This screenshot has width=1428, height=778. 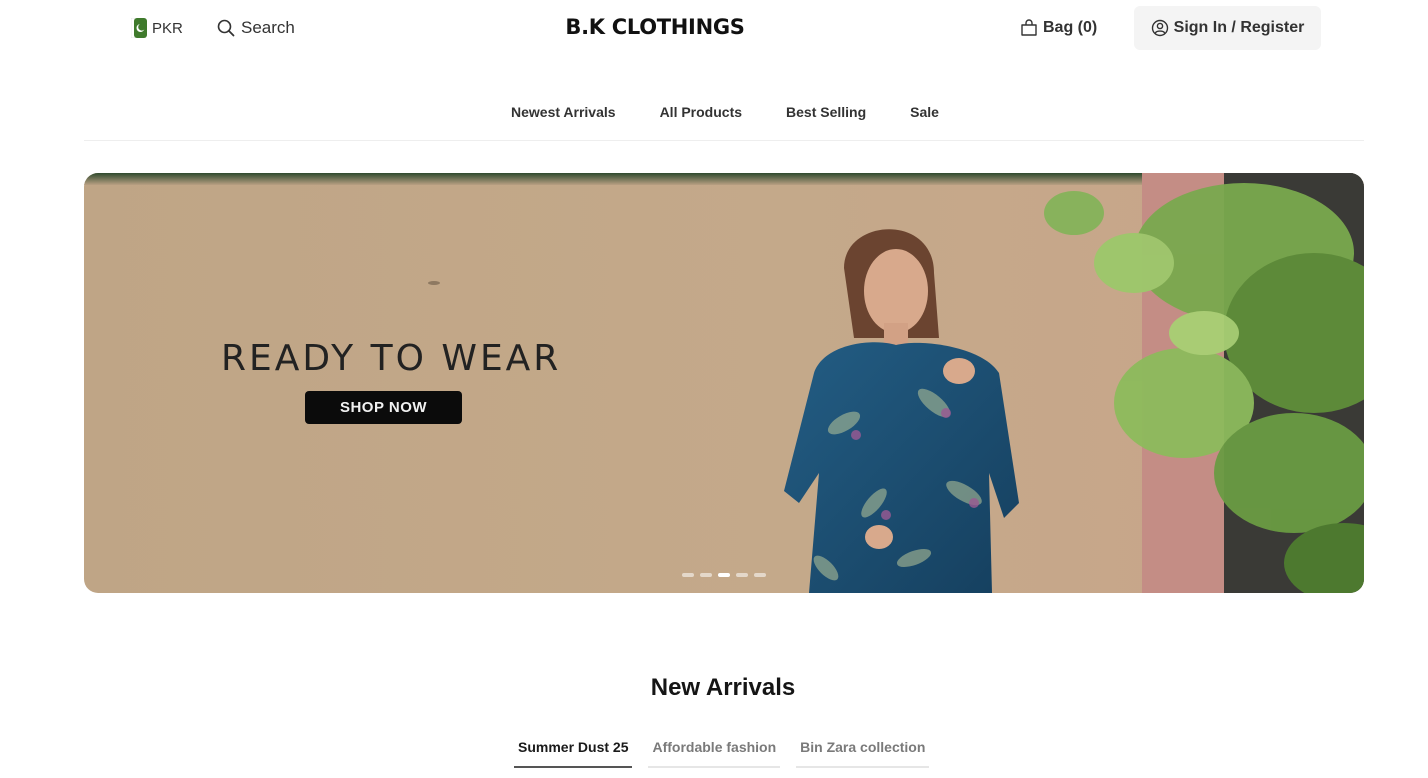 I want to click on nav-newest-arrivals: Newest Arrivals, so click(x=563, y=112).